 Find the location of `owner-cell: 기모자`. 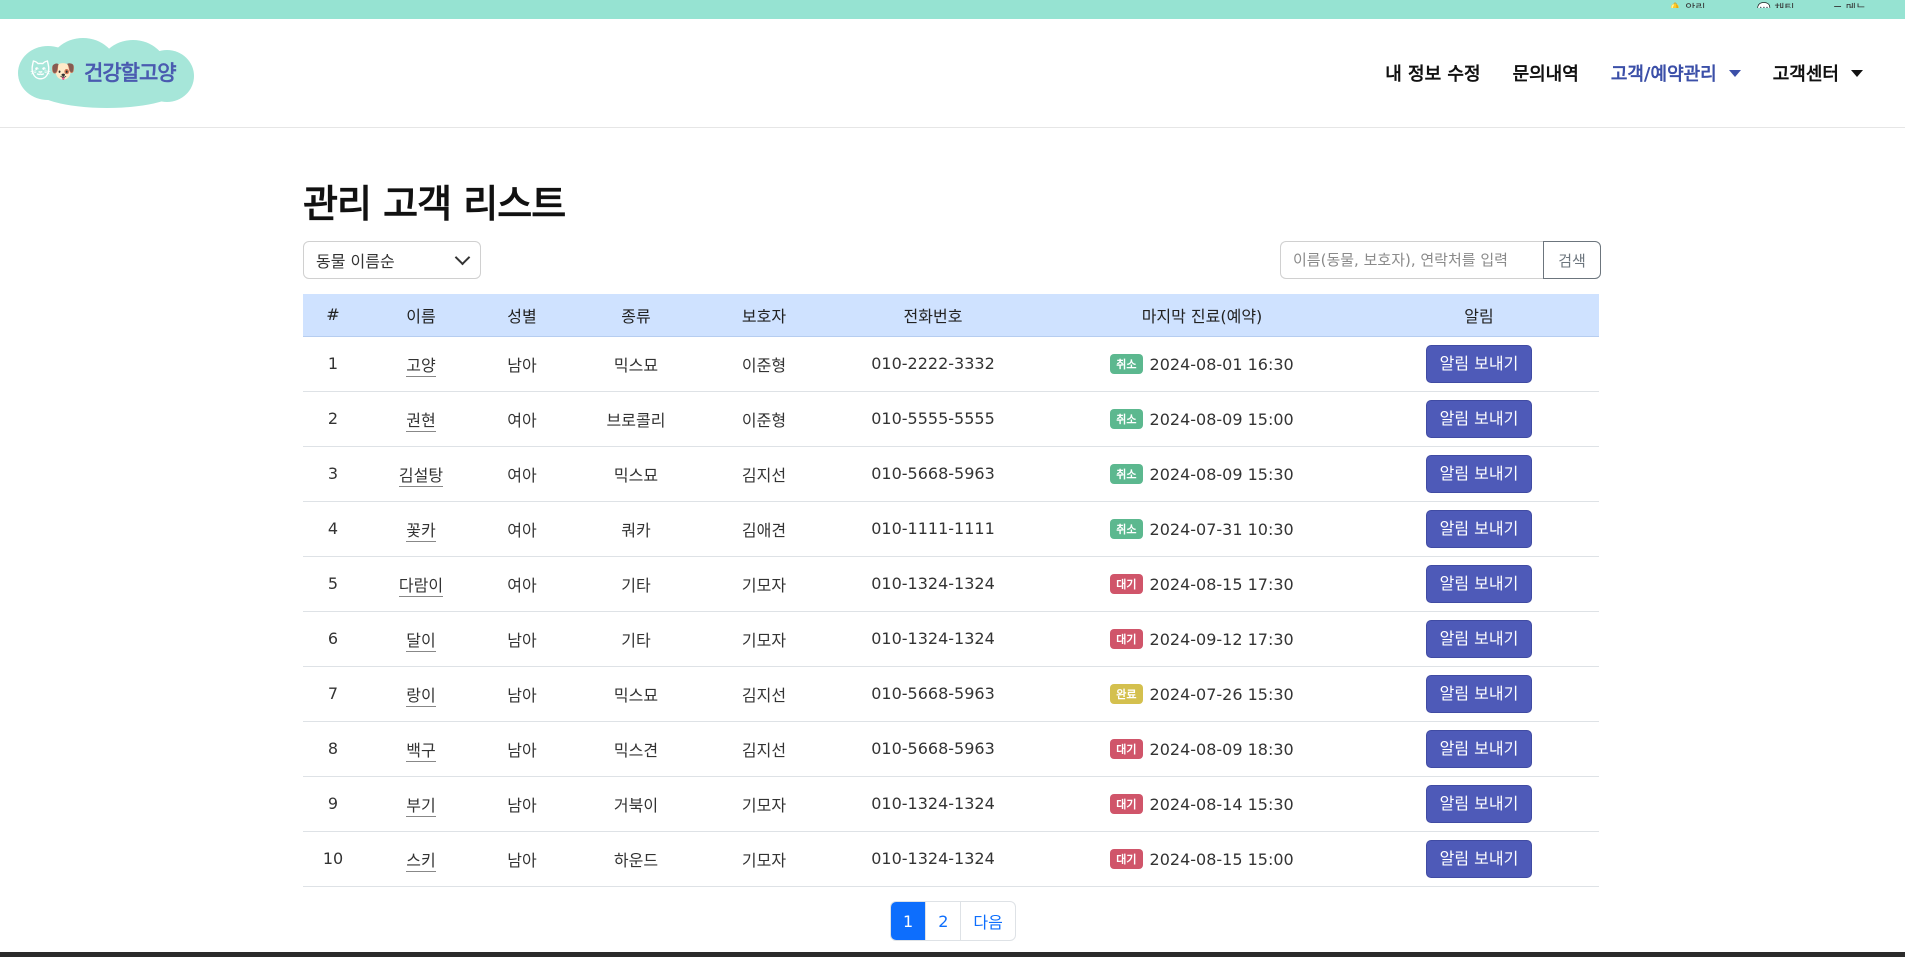

owner-cell: 기모자 is located at coordinates (764, 585).